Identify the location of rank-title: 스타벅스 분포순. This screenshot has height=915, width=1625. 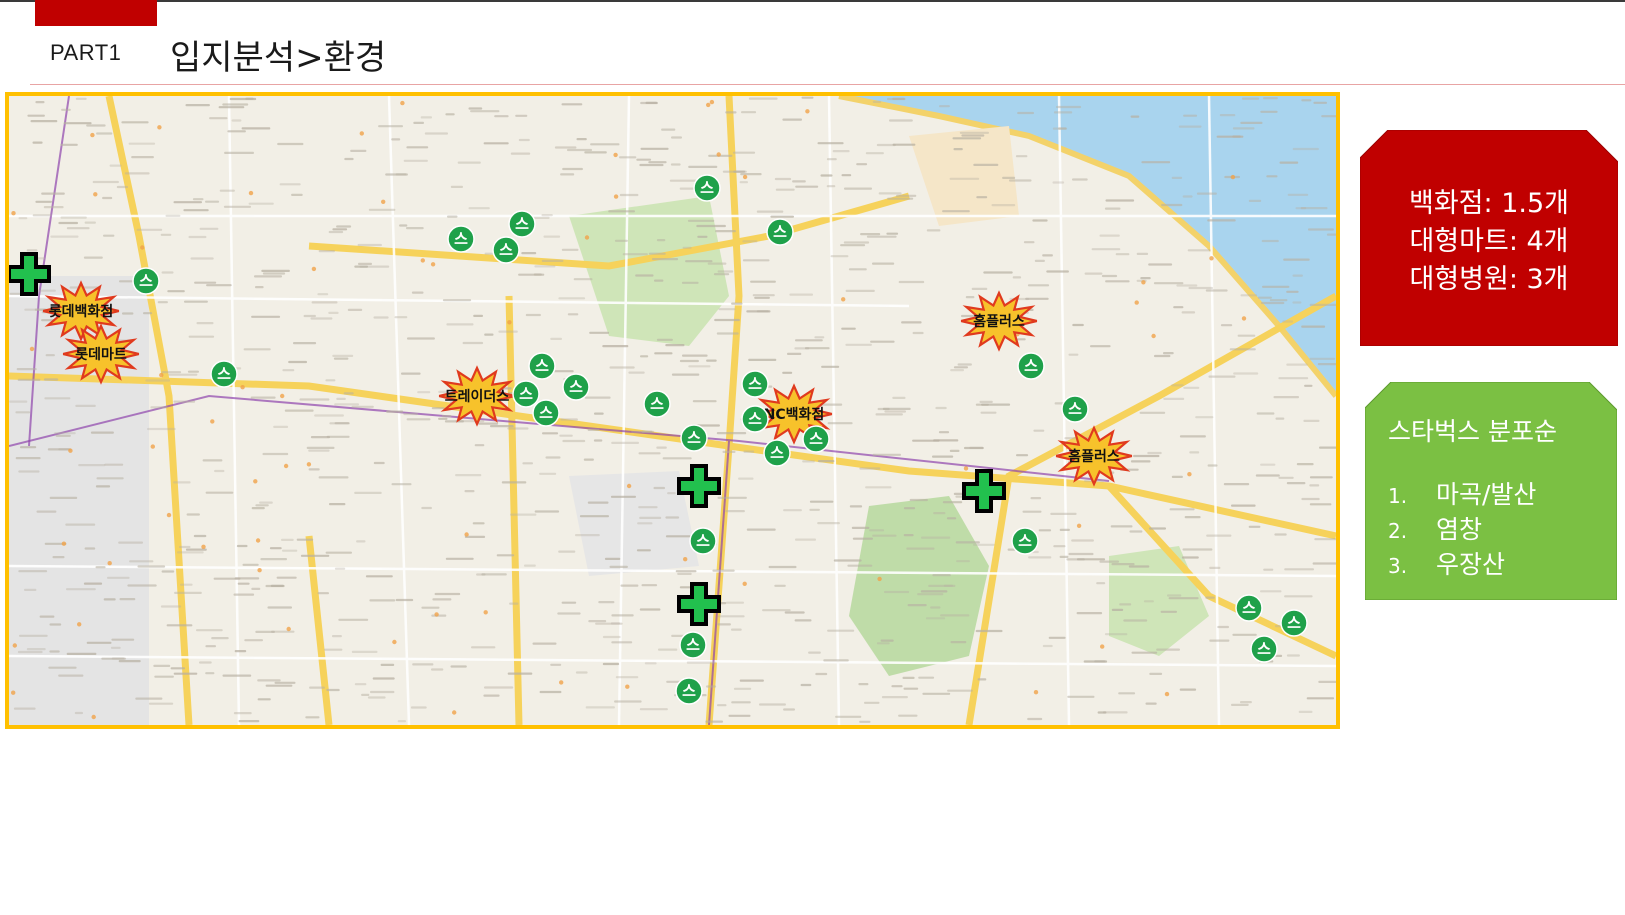
(1472, 431).